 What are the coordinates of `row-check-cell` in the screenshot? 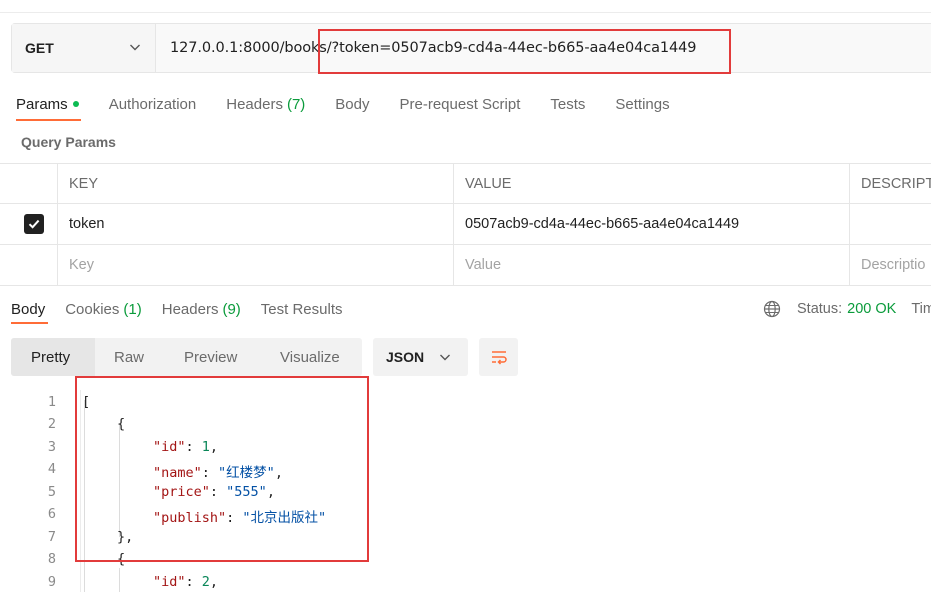 It's located at (28, 224).